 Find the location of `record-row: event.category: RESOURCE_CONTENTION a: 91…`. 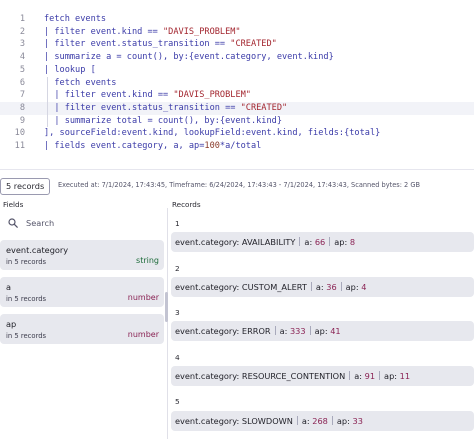

record-row: event.category: RESOURCE_CONTENTION a: 91… is located at coordinates (322, 376).